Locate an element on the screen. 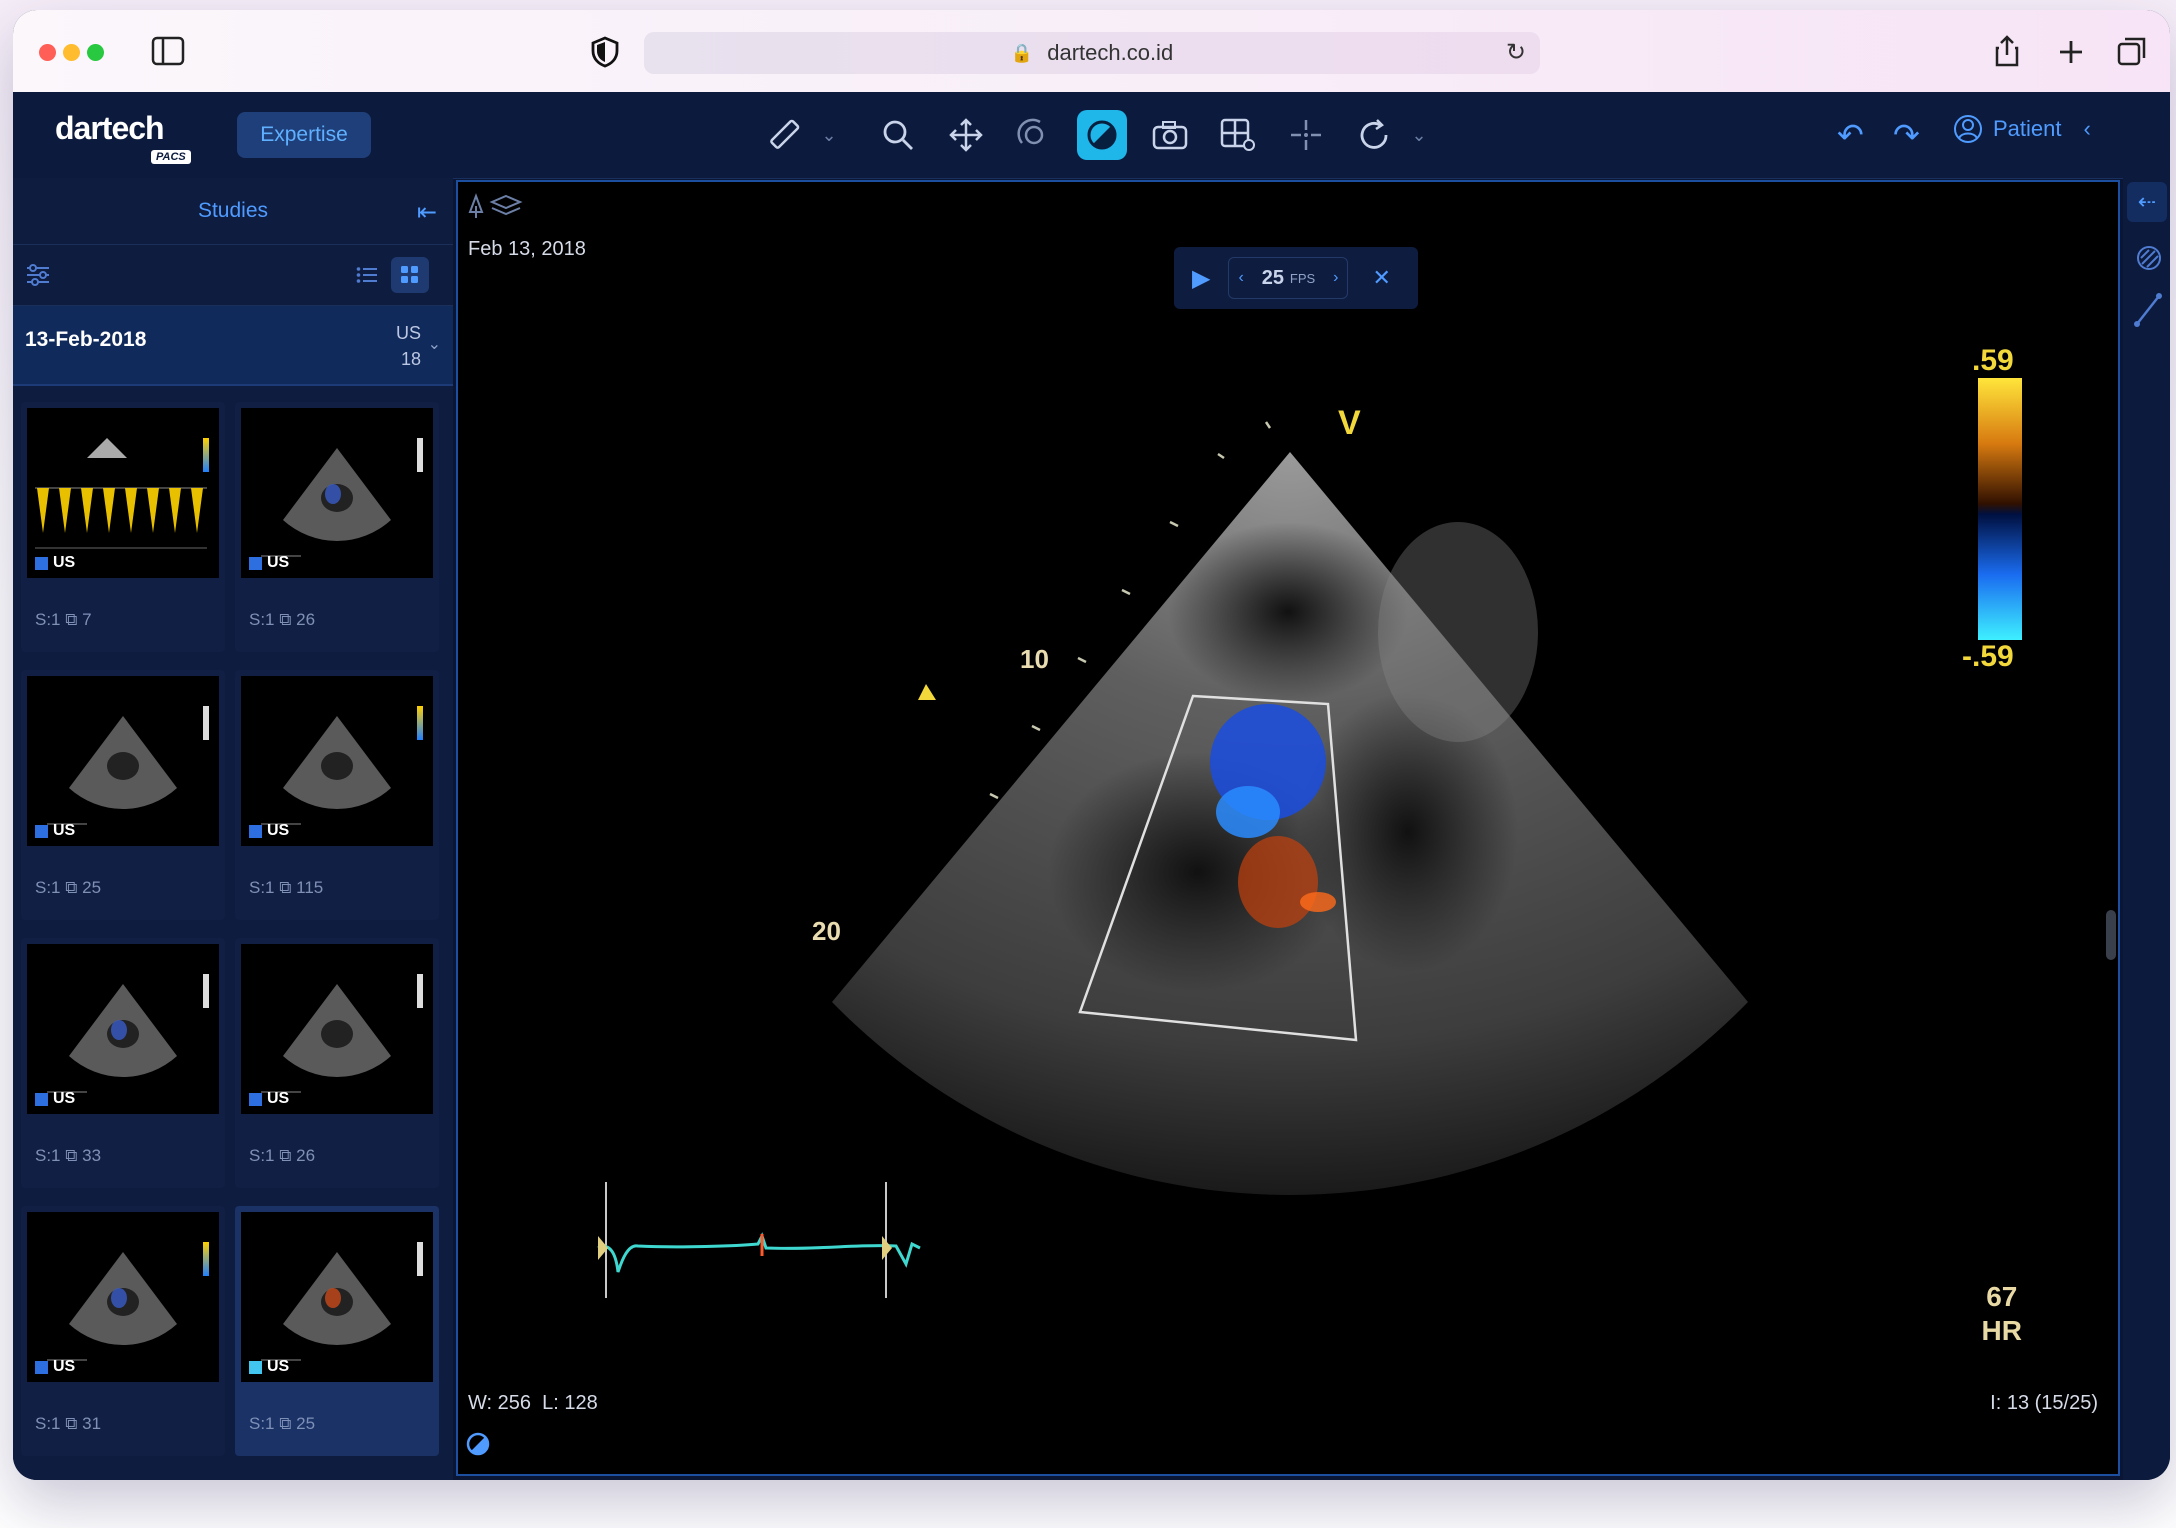 The image size is (2176, 1528). image-index: I: 13 (15/25) is located at coordinates (2044, 1403).